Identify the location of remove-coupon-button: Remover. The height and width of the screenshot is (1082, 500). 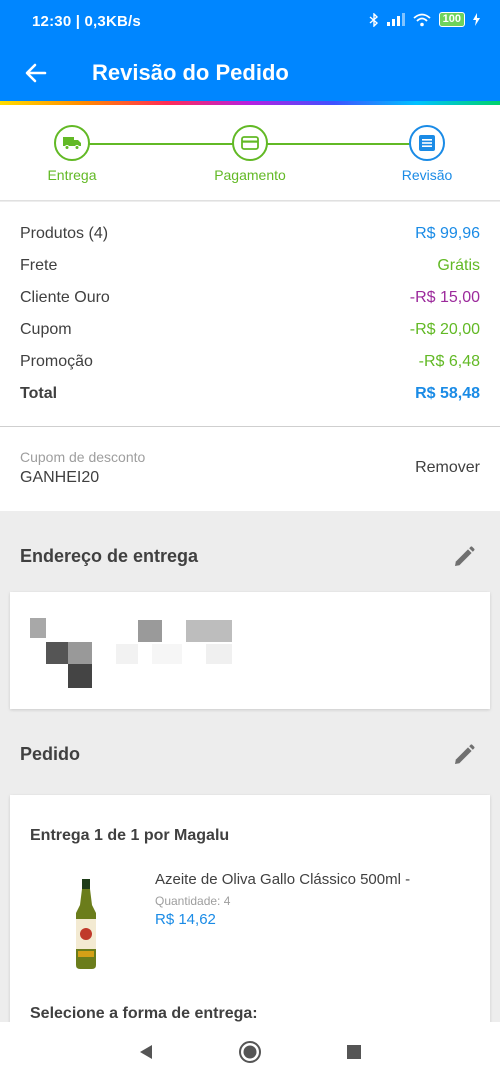
(447, 468).